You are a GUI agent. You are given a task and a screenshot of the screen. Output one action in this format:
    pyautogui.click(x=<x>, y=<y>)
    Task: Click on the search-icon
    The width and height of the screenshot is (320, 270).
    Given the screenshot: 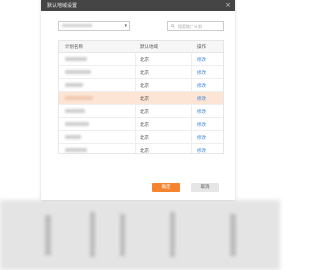 What is the action you would take?
    pyautogui.click(x=173, y=26)
    